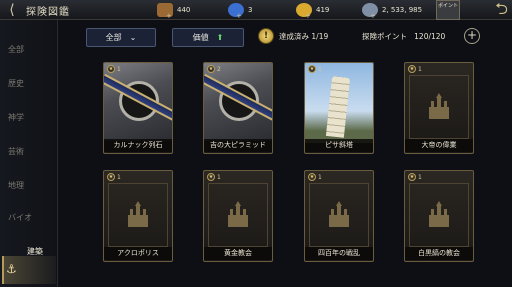  I want to click on sidebar-item-bio: バイオ, so click(31, 217).